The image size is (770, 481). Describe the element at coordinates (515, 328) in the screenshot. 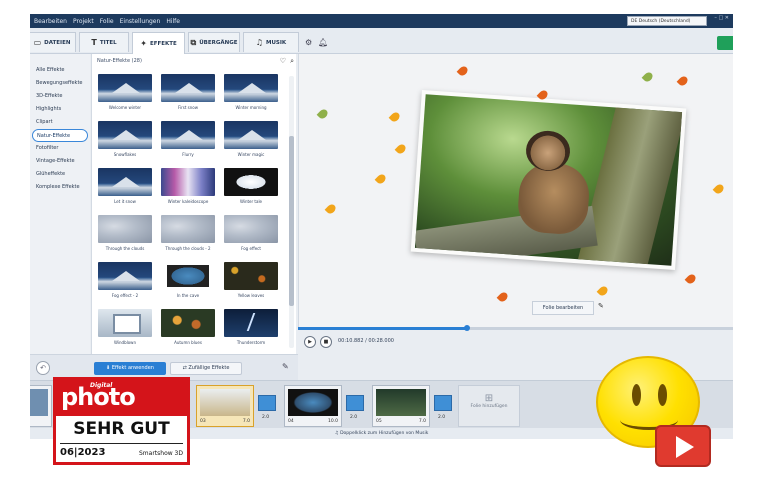

I see `progress-track` at that location.